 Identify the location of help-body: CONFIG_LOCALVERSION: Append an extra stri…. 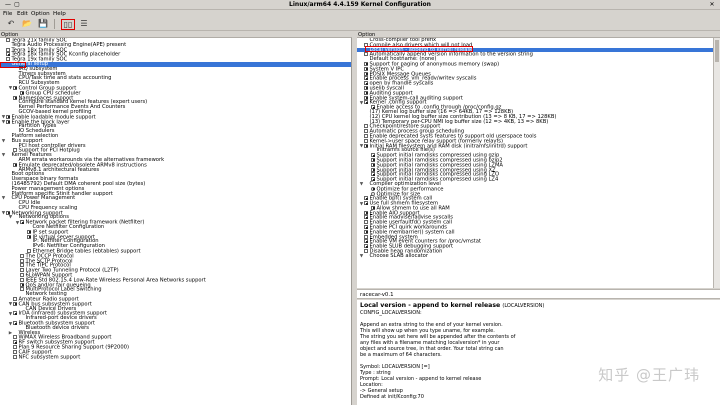
(538, 355).